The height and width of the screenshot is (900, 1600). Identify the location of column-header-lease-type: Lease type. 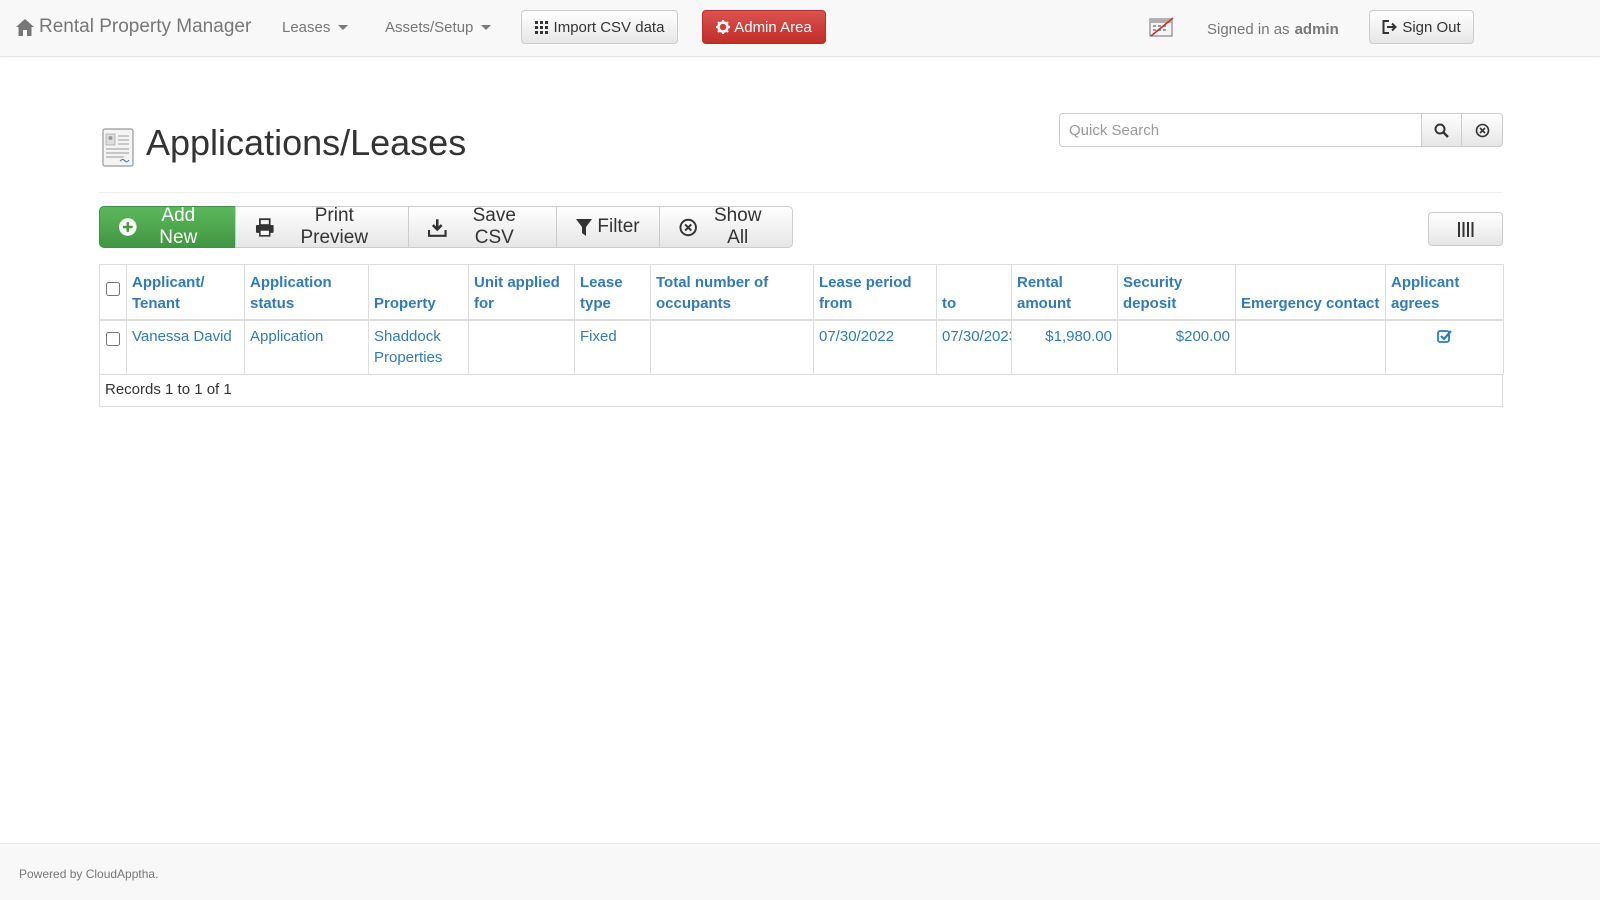
(612, 292).